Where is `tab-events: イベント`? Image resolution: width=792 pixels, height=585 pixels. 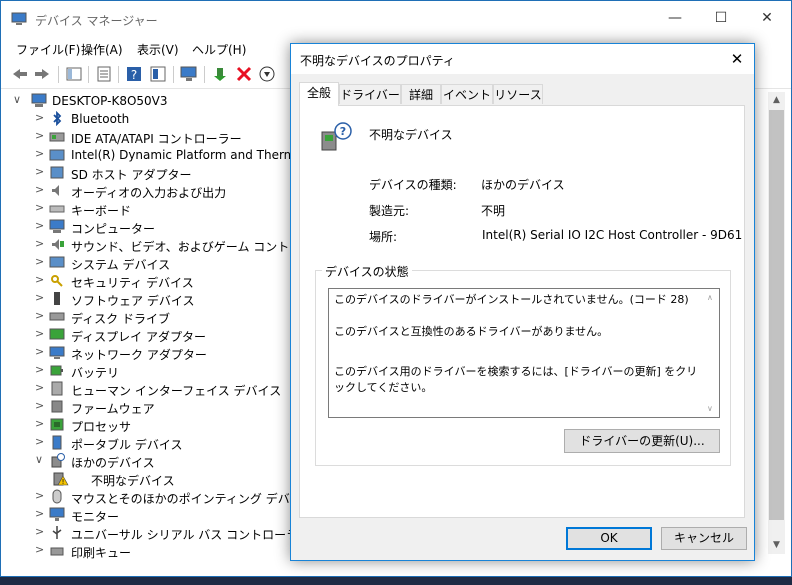
tab-events: イベント is located at coordinates (467, 94).